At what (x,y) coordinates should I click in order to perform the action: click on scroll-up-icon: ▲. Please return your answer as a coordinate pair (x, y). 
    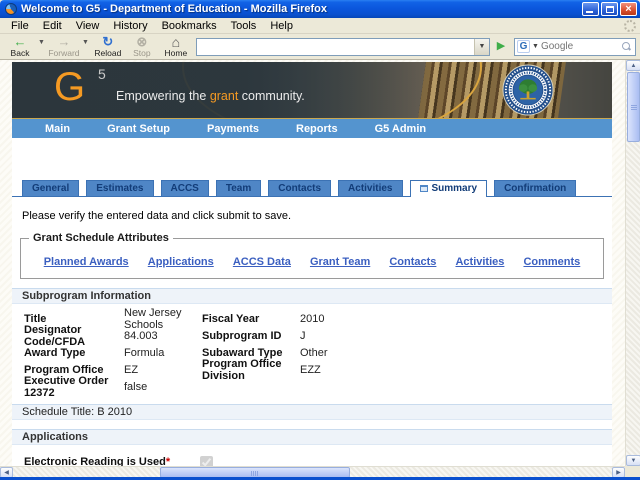
    Looking at the image, I should click on (633, 65).